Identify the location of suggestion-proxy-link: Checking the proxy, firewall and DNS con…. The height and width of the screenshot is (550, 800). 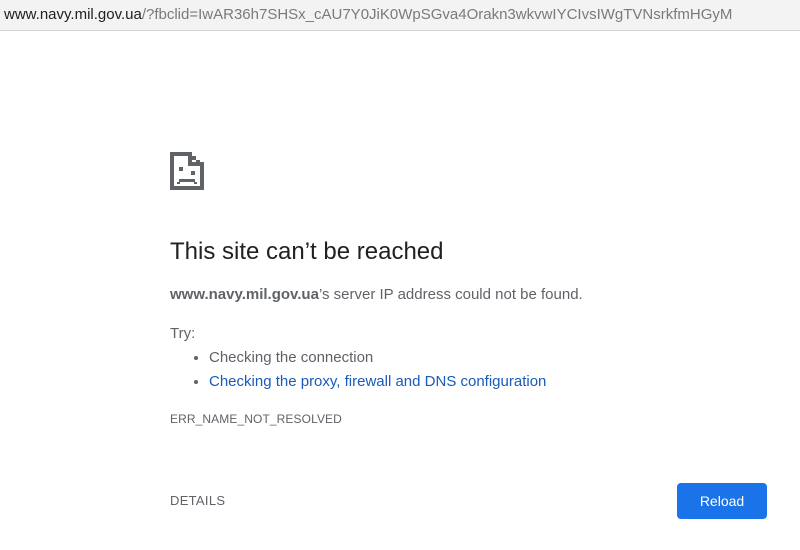
(377, 381).